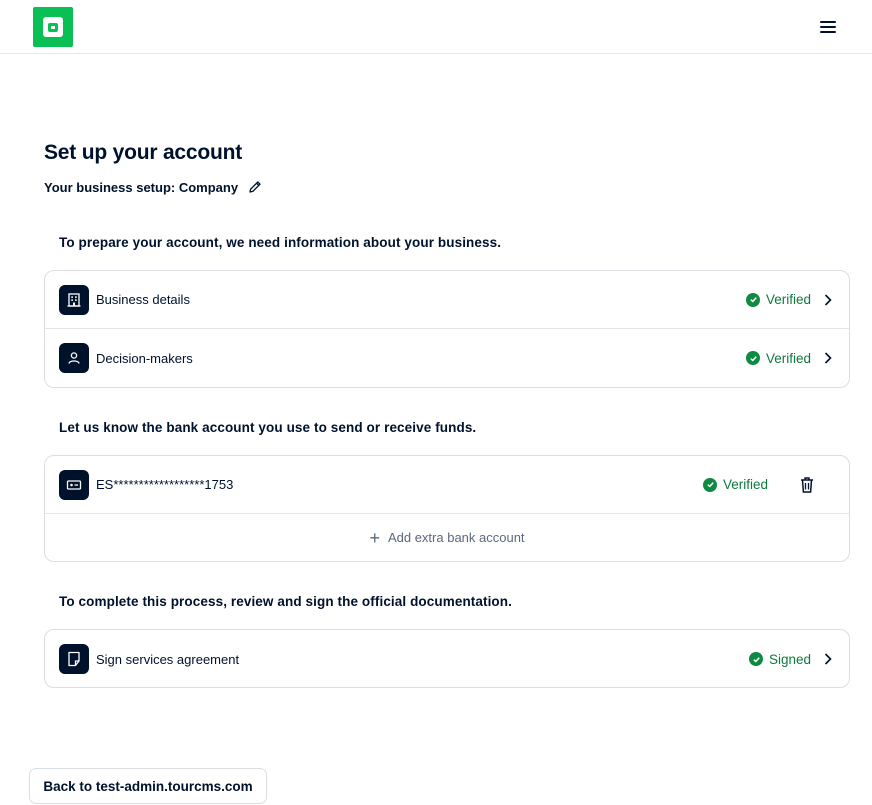 The height and width of the screenshot is (805, 872). I want to click on bank-account-number: ES******************1753, so click(165, 484).